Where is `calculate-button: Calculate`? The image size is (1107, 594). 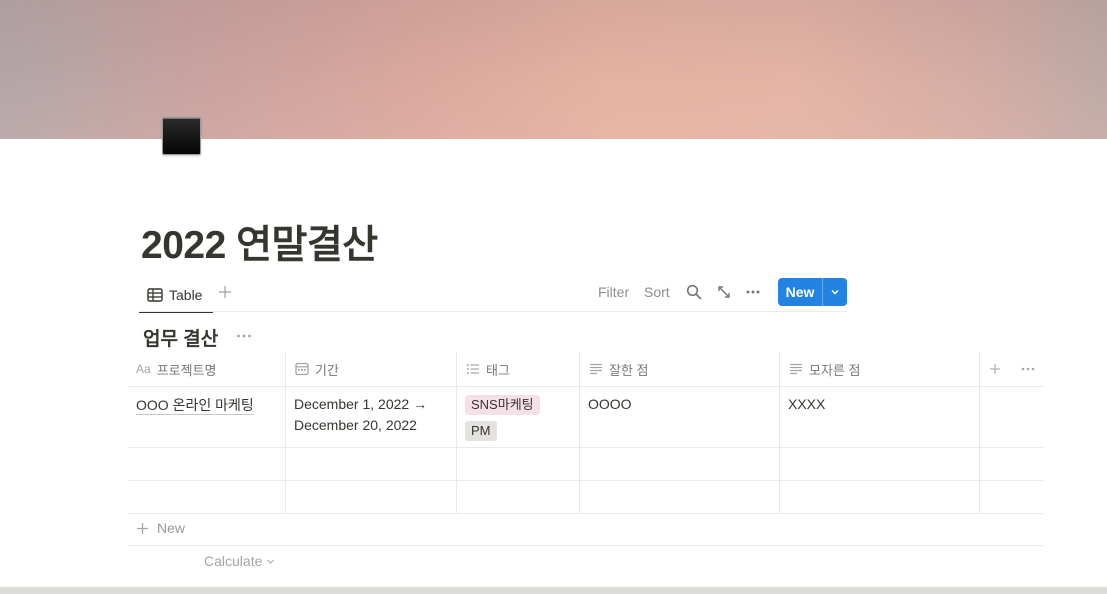 calculate-button: Calculate is located at coordinates (239, 561).